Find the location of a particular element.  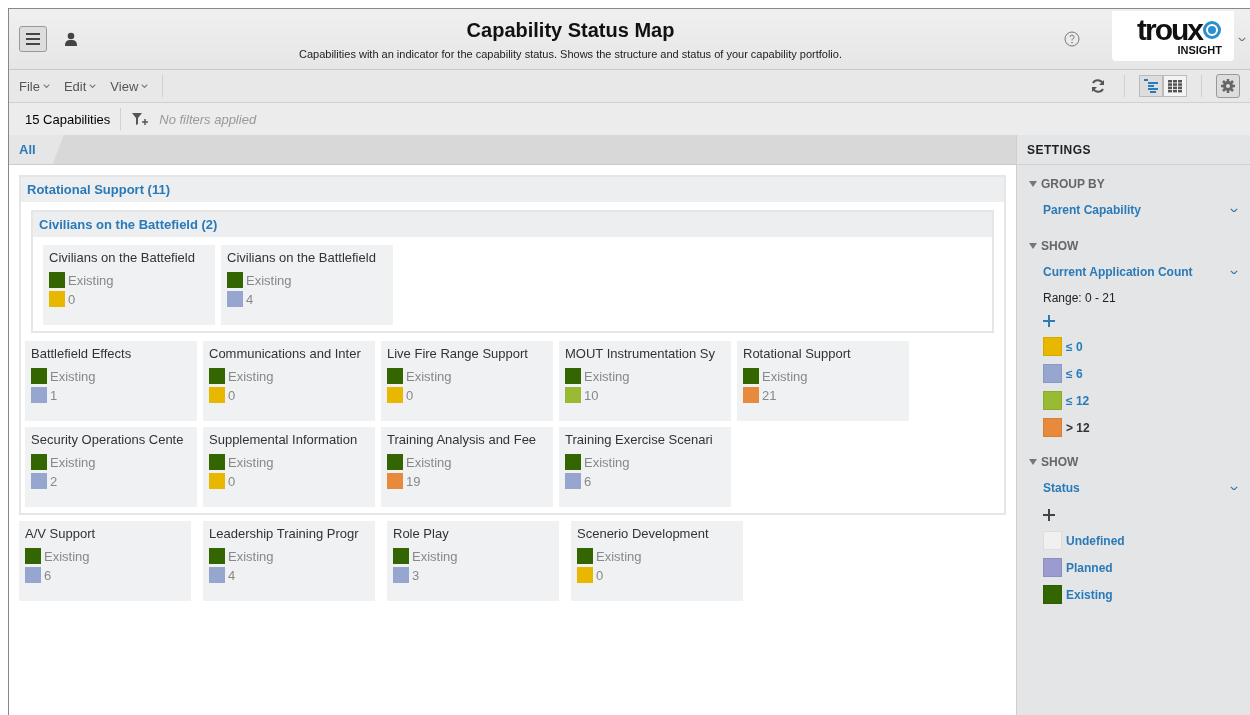

grid-icon is located at coordinates (1175, 86).